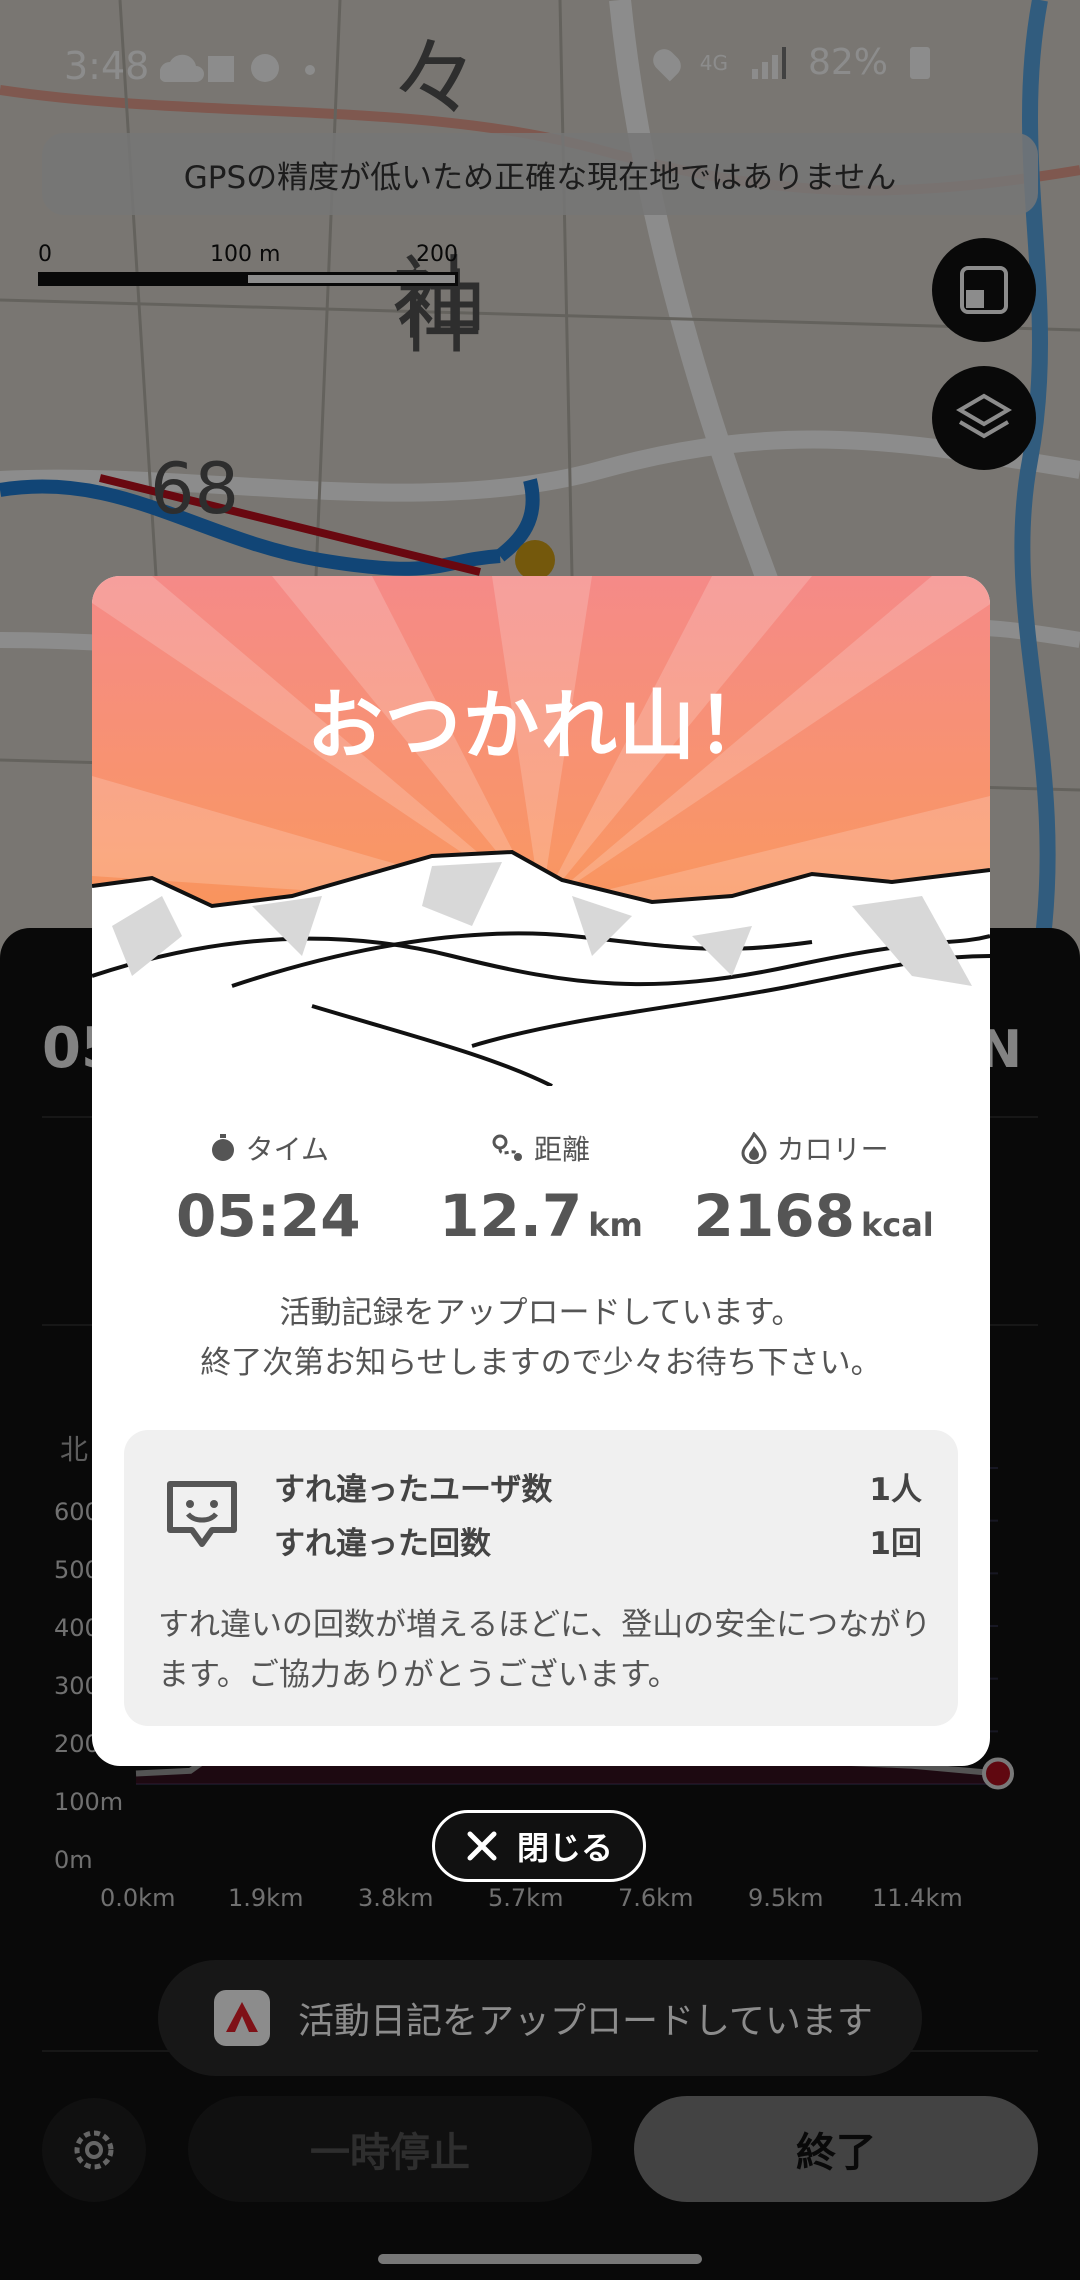 This screenshot has width=1080, height=2280. I want to click on close-icon, so click(482, 1846).